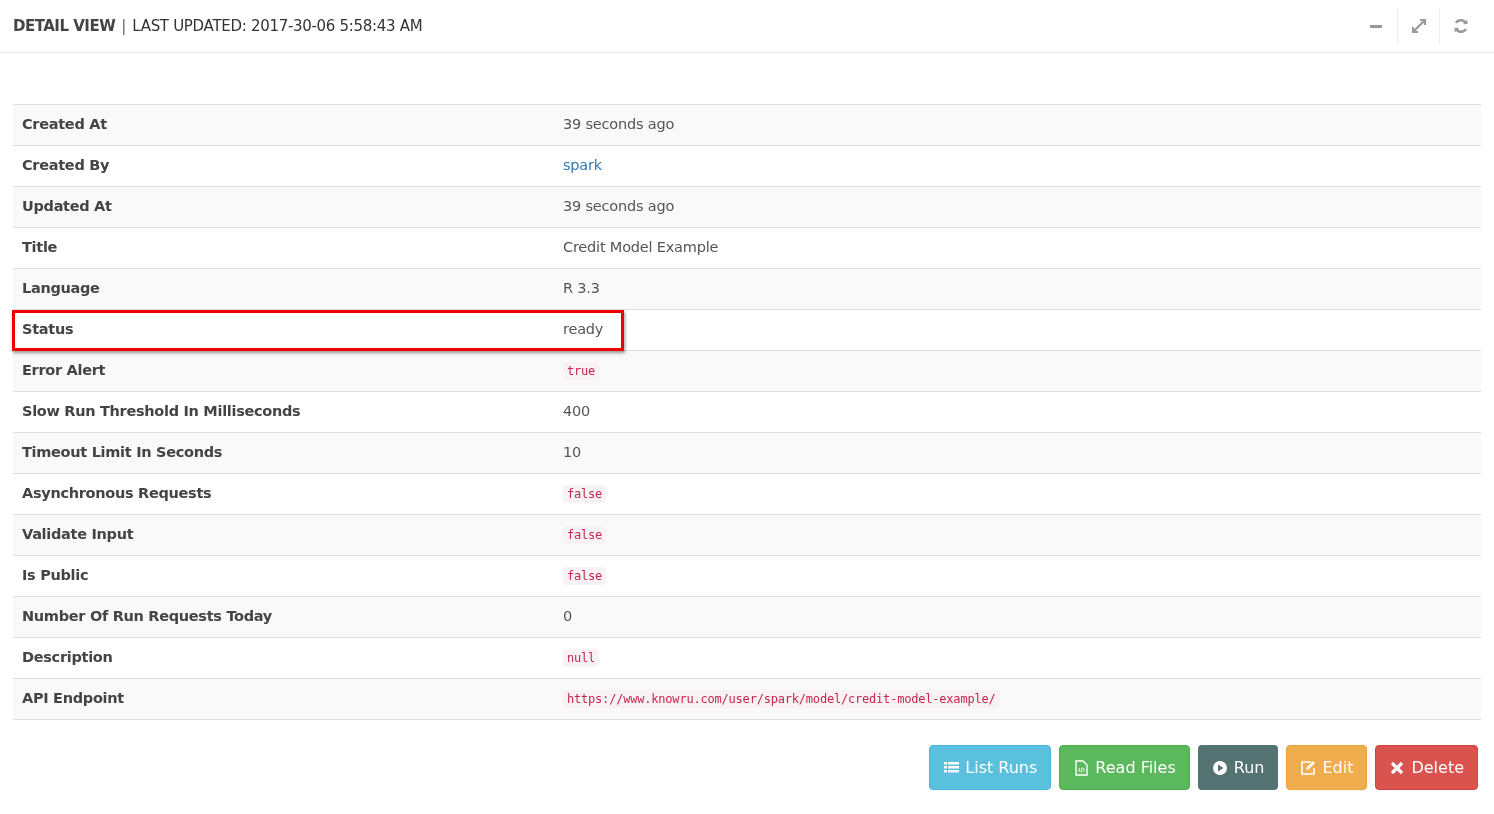 The image size is (1494, 814). What do you see at coordinates (283, 289) in the screenshot?
I see `field-label: Language` at bounding box center [283, 289].